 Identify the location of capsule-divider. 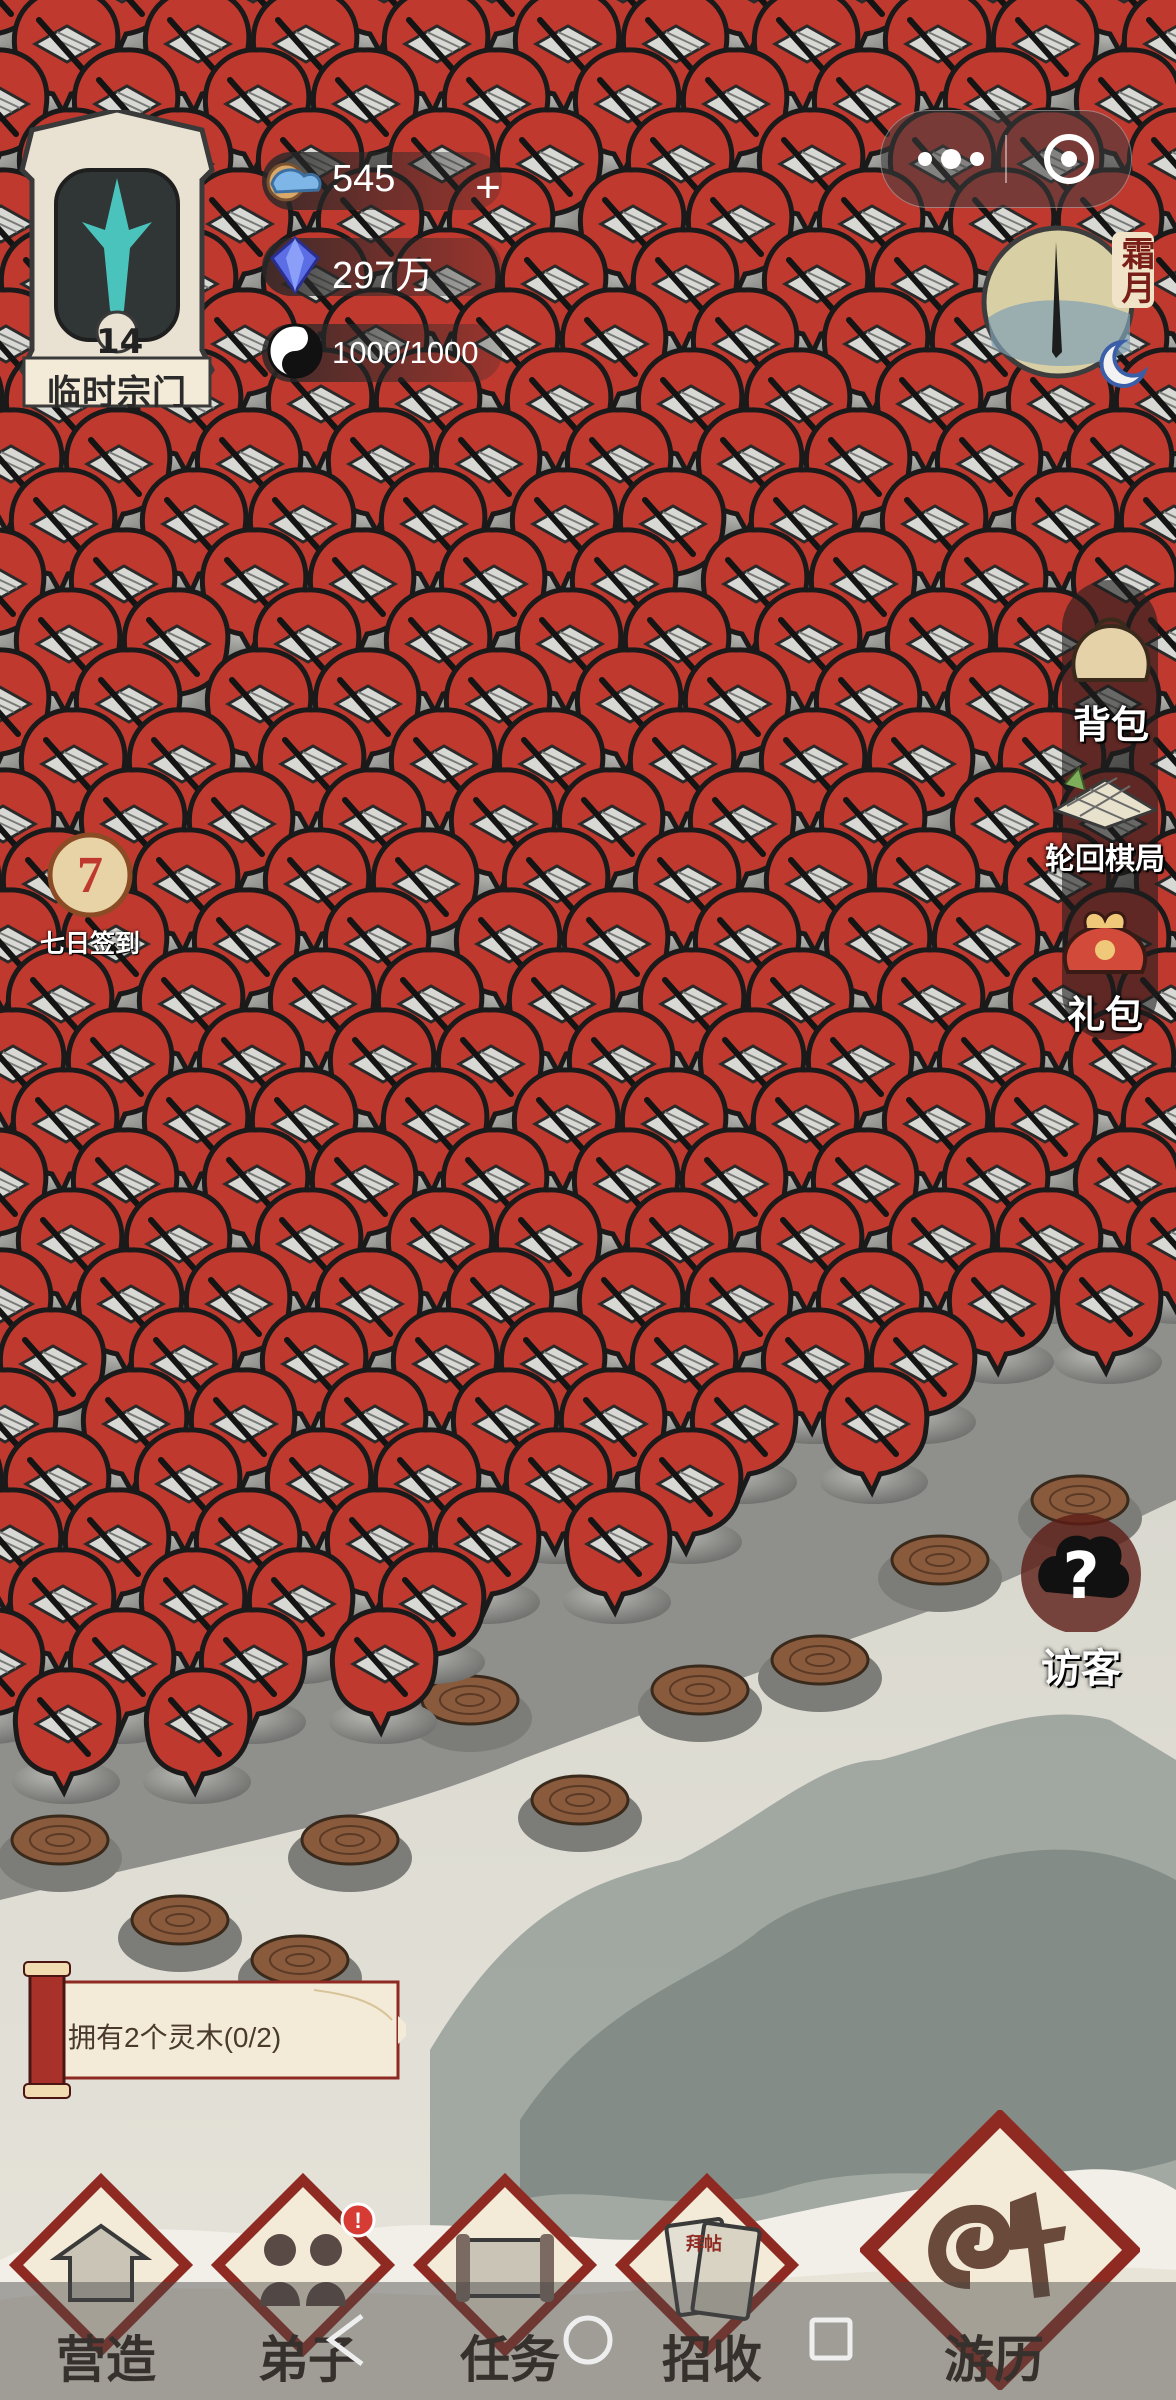
(1006, 159).